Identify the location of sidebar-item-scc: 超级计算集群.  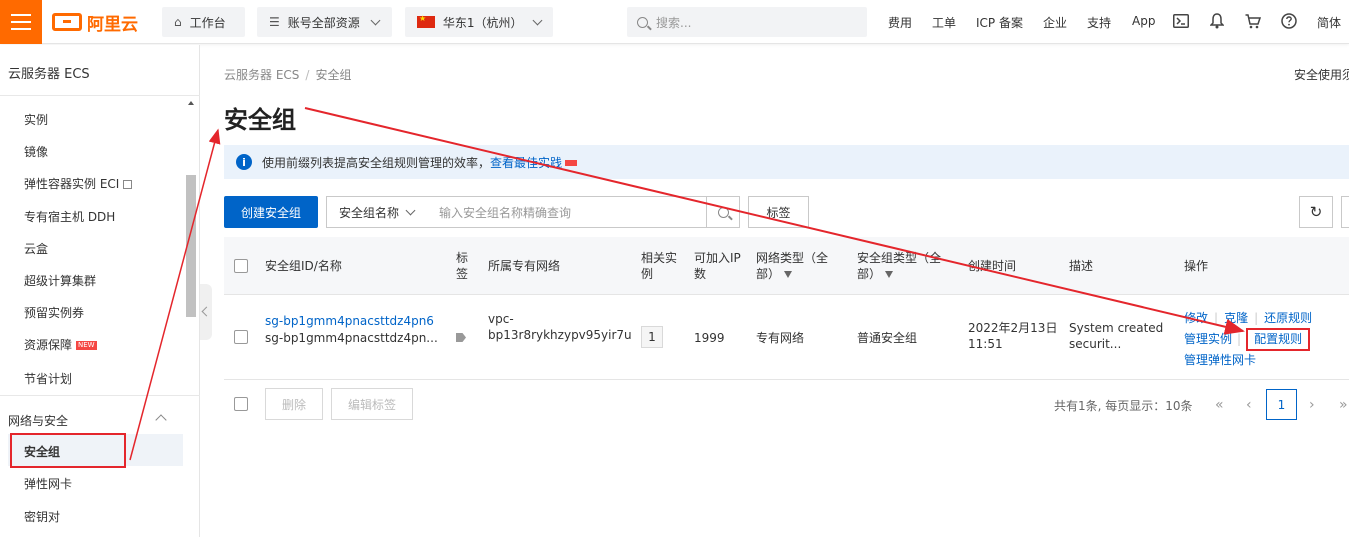
(60, 280).